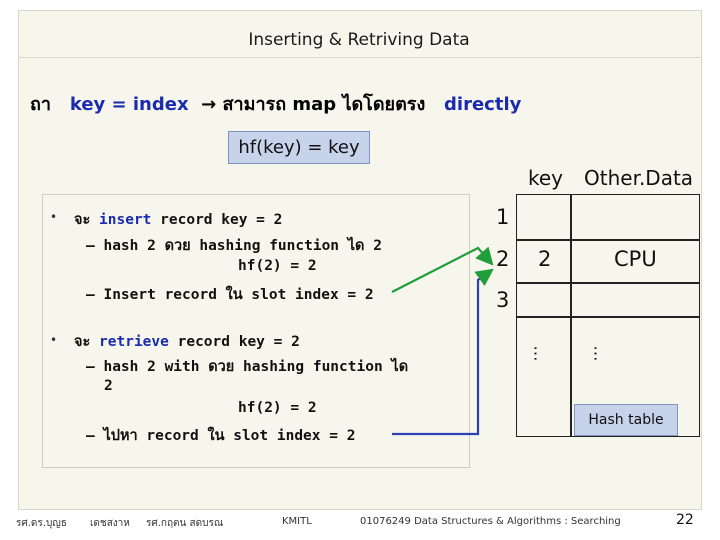  I want to click on page-number: 22, so click(685, 520).